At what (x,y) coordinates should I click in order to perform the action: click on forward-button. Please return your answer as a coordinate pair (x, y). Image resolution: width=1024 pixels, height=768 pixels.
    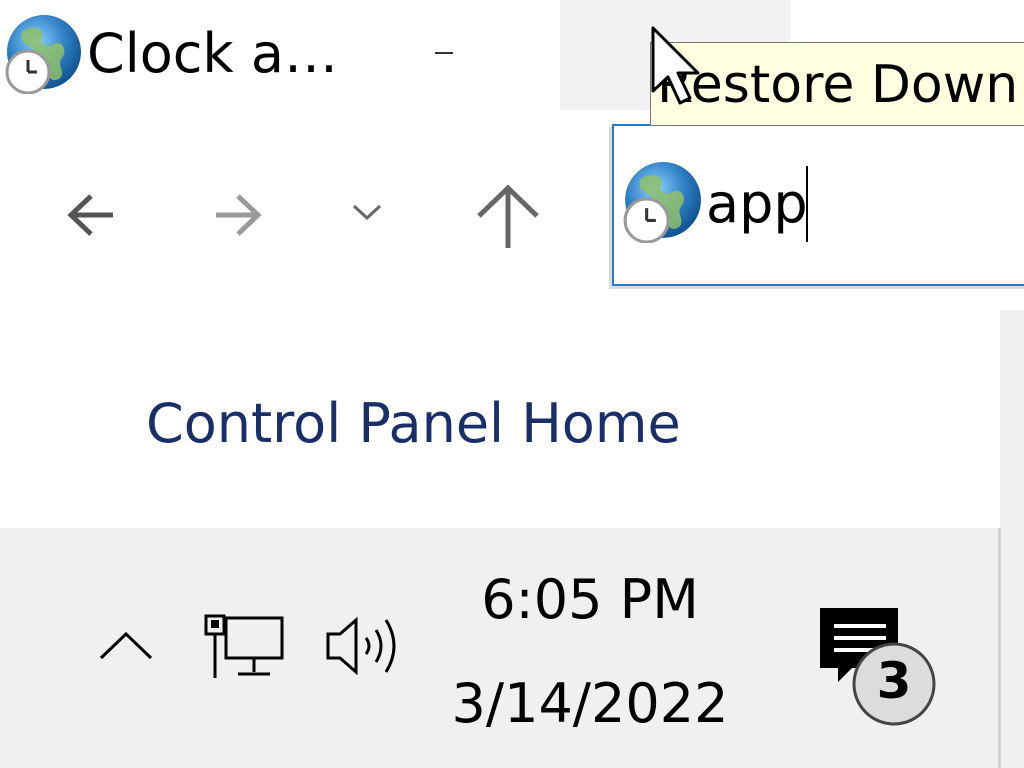
    Looking at the image, I should click on (240, 215).